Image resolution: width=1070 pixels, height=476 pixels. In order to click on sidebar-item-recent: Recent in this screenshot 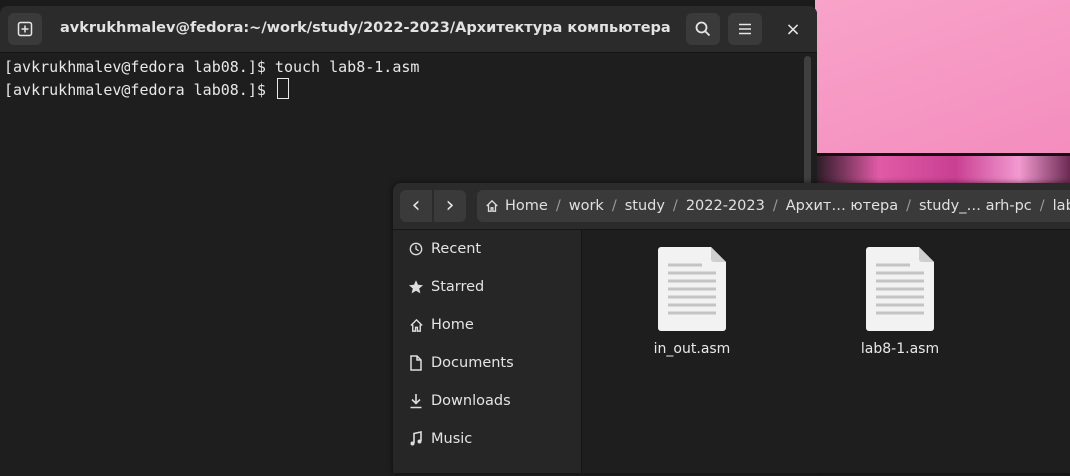, I will do `click(487, 249)`.